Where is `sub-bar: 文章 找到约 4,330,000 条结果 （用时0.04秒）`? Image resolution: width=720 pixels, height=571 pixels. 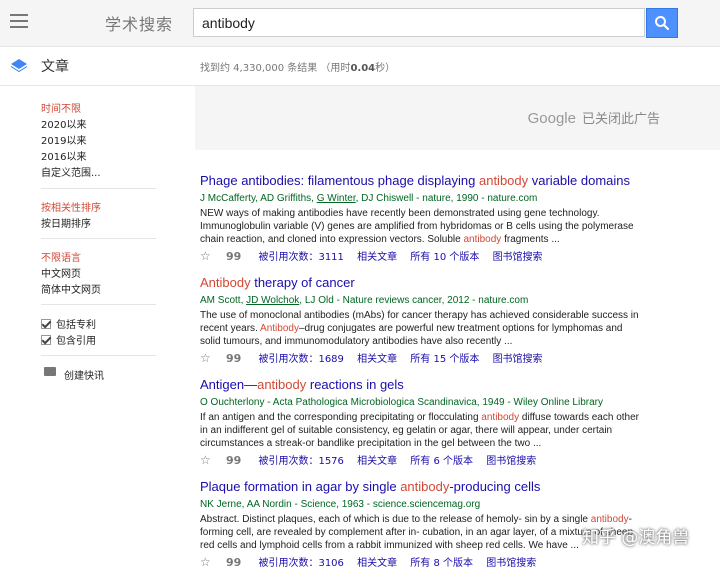 sub-bar: 文章 找到约 4,330,000 条结果 （用时0.04秒） is located at coordinates (360, 66).